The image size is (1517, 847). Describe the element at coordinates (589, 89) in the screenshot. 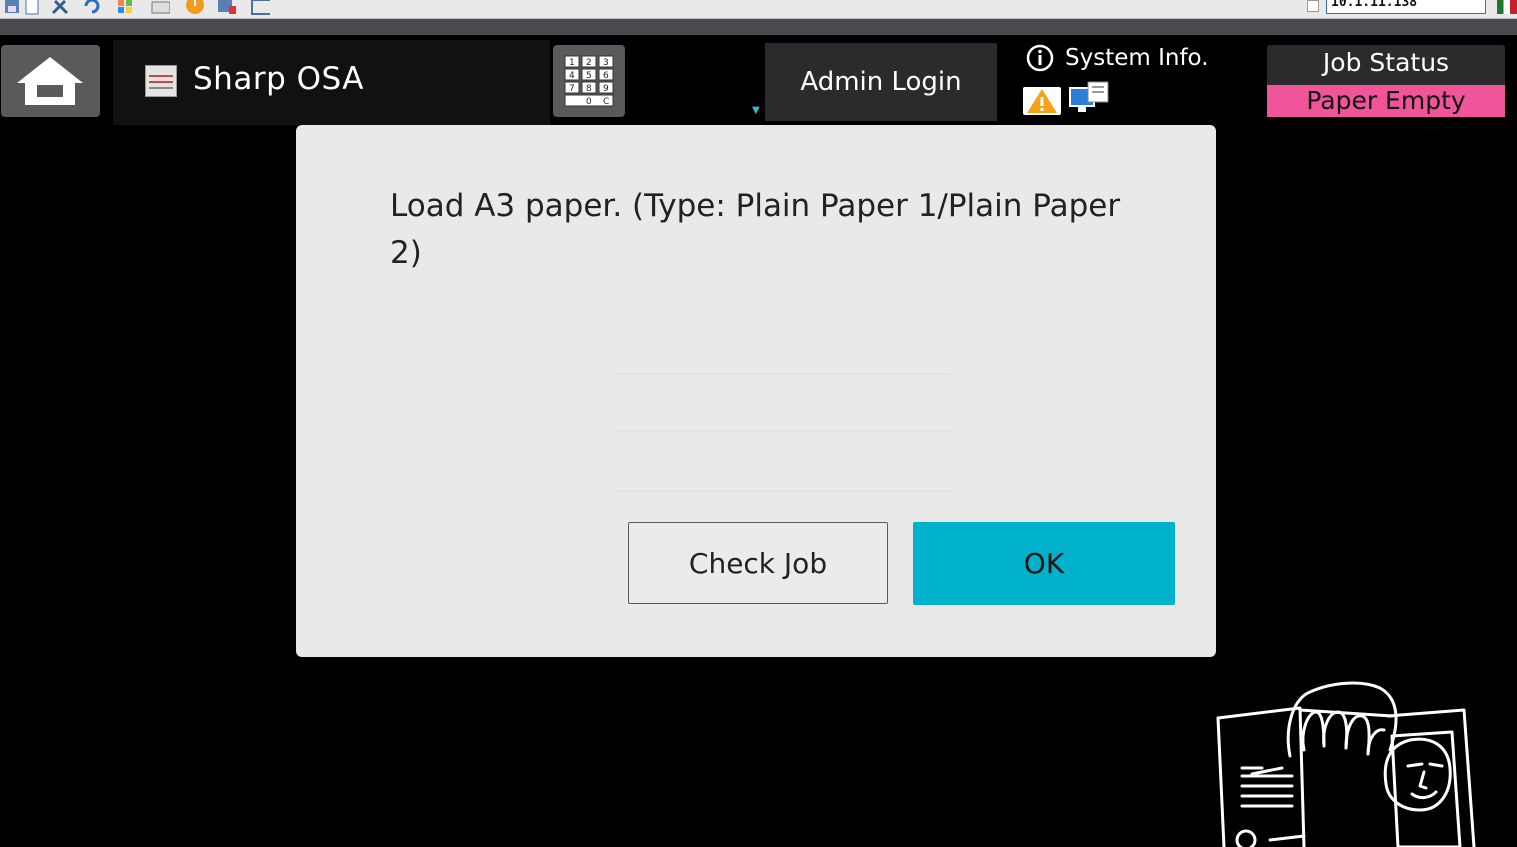

I see `svg-text: 8` at that location.